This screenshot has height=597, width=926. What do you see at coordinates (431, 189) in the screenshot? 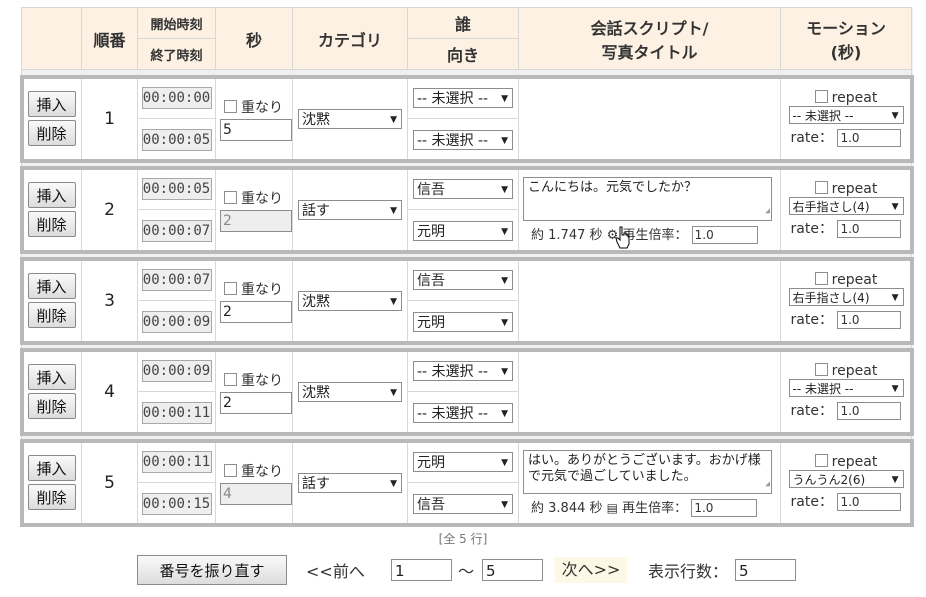
I see `who-value: 信吾` at bounding box center [431, 189].